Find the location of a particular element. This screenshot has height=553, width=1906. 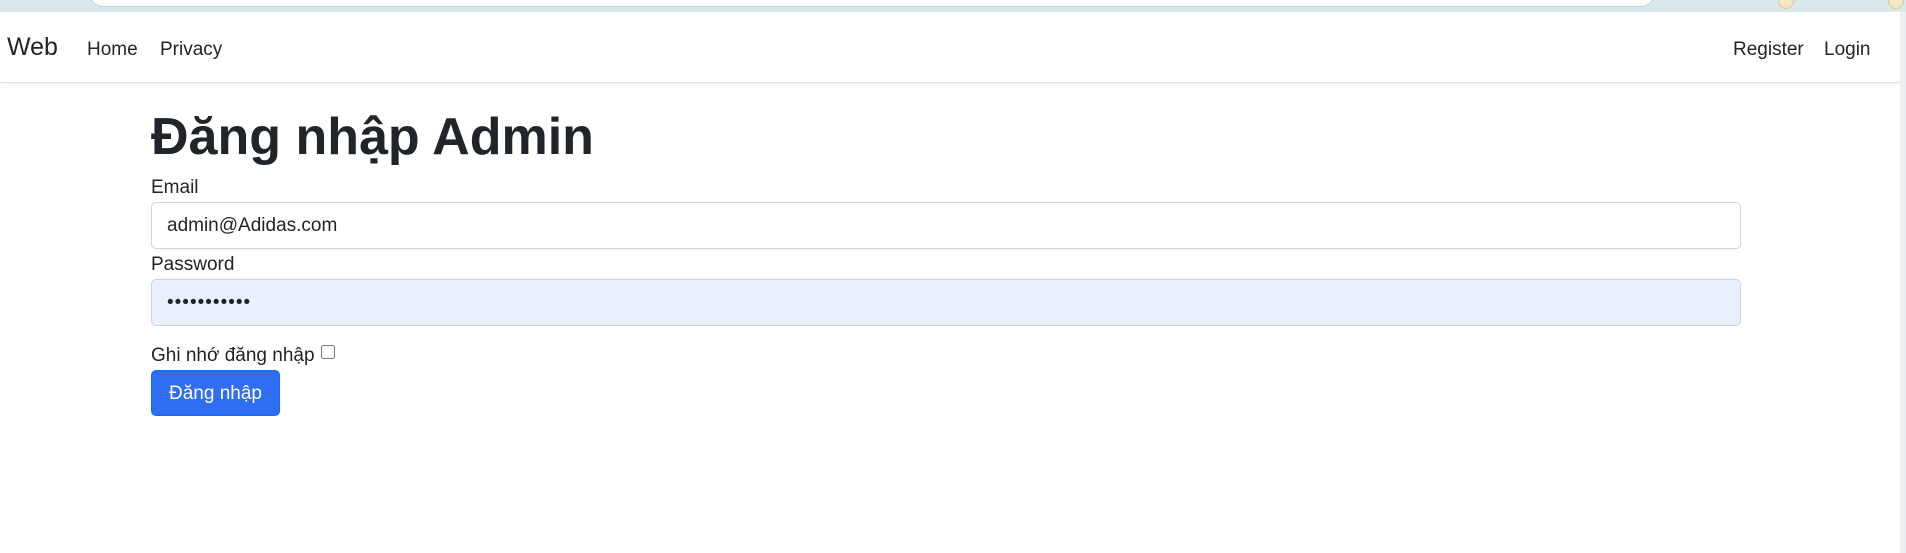

page-title: Đăng nhập Admin is located at coordinates (372, 137).